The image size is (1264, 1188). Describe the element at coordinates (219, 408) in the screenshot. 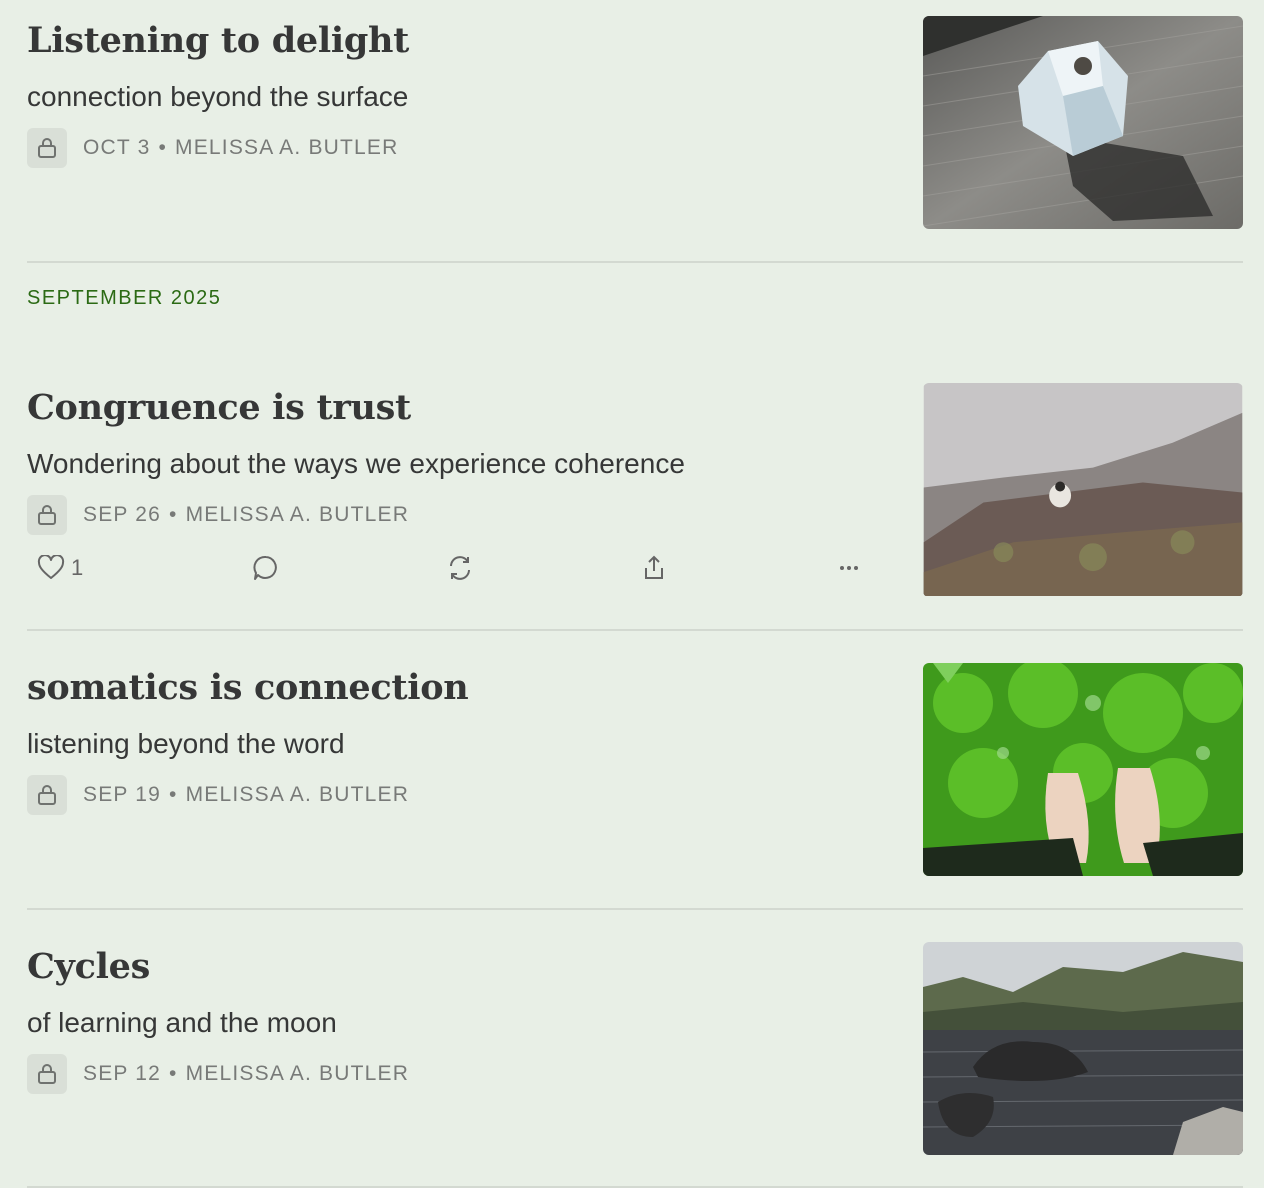

I see `post-title: Congruence is trust` at that location.